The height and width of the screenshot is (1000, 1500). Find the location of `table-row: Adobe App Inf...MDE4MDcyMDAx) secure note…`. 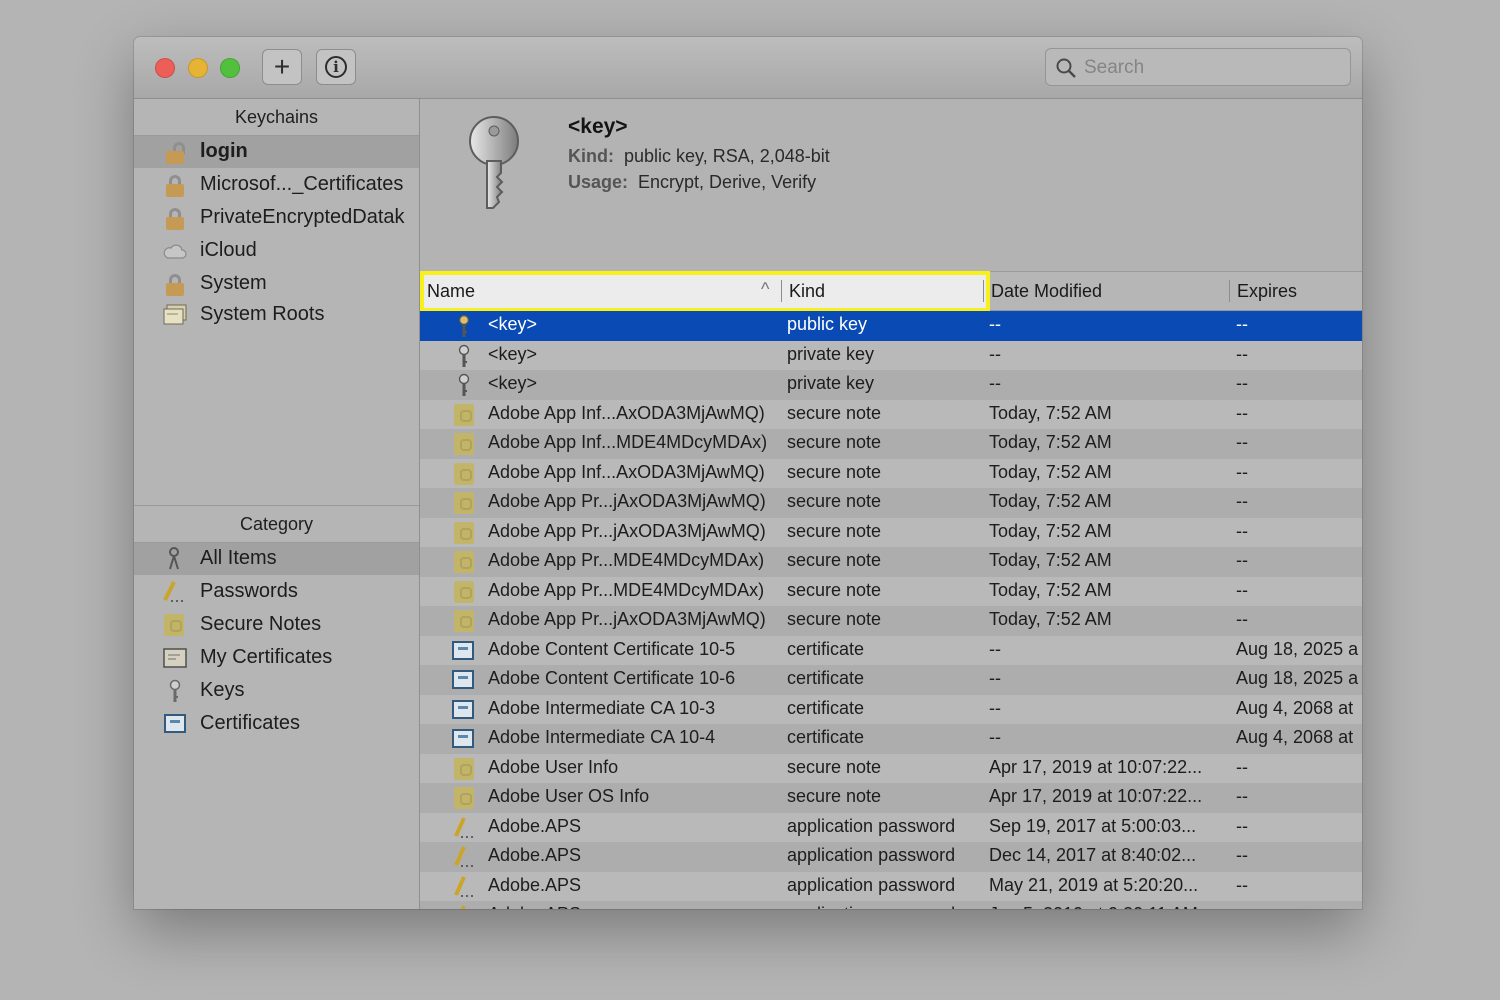

table-row: Adobe App Inf...MDE4MDcyMDAx) secure note… is located at coordinates (891, 444).